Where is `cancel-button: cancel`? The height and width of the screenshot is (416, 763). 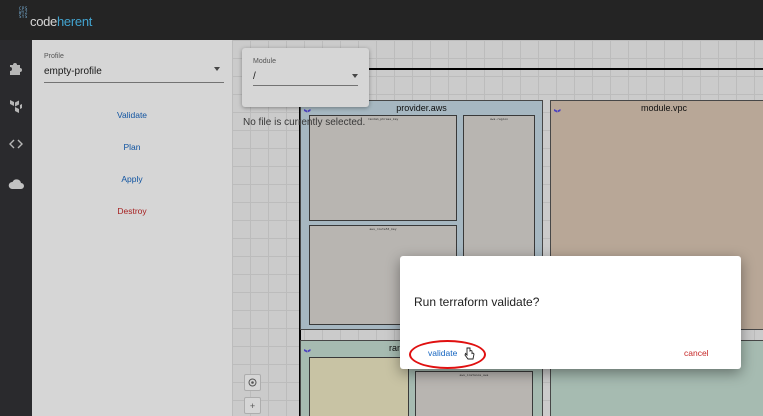
cancel-button: cancel is located at coordinates (696, 353).